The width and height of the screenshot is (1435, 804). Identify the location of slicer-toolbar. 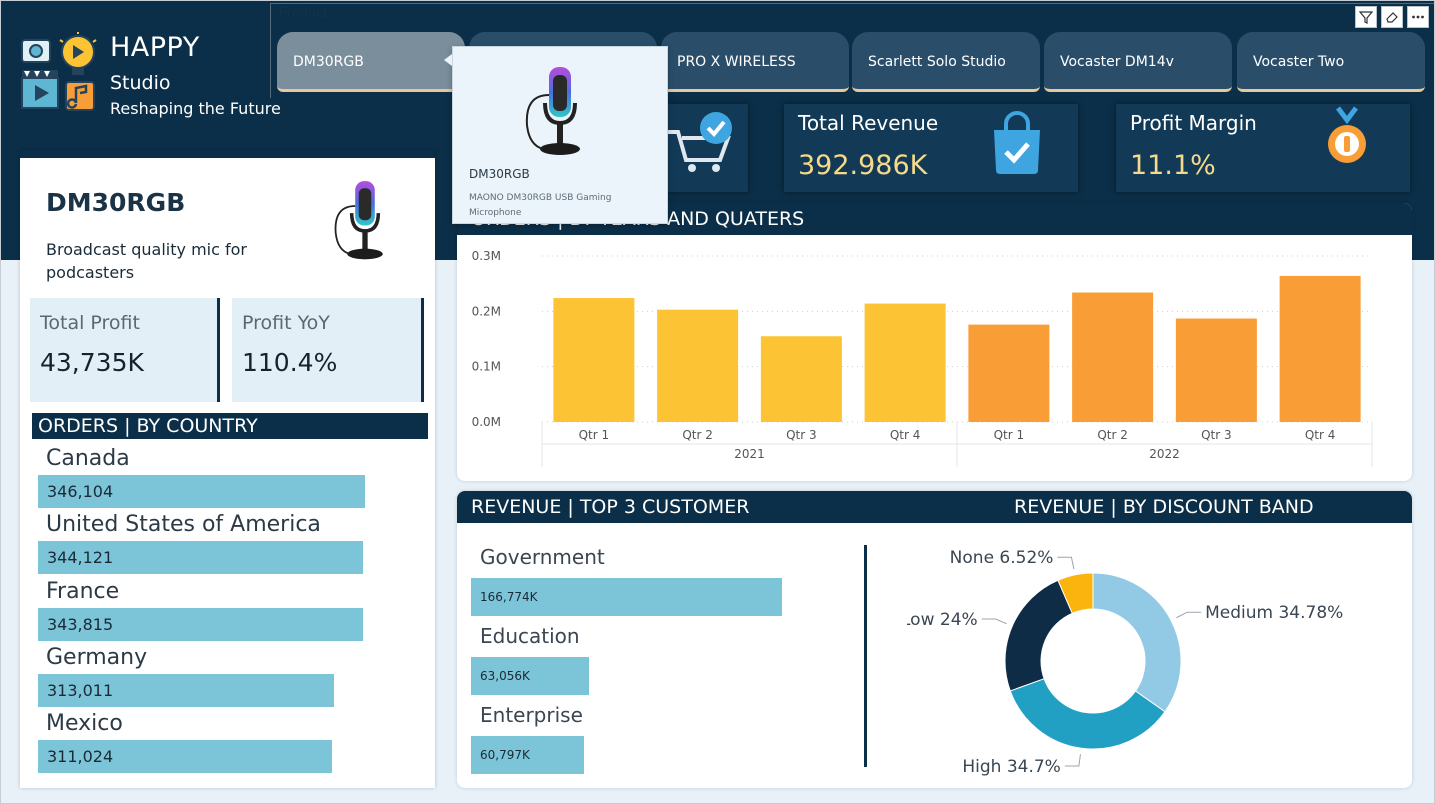
(1392, 17).